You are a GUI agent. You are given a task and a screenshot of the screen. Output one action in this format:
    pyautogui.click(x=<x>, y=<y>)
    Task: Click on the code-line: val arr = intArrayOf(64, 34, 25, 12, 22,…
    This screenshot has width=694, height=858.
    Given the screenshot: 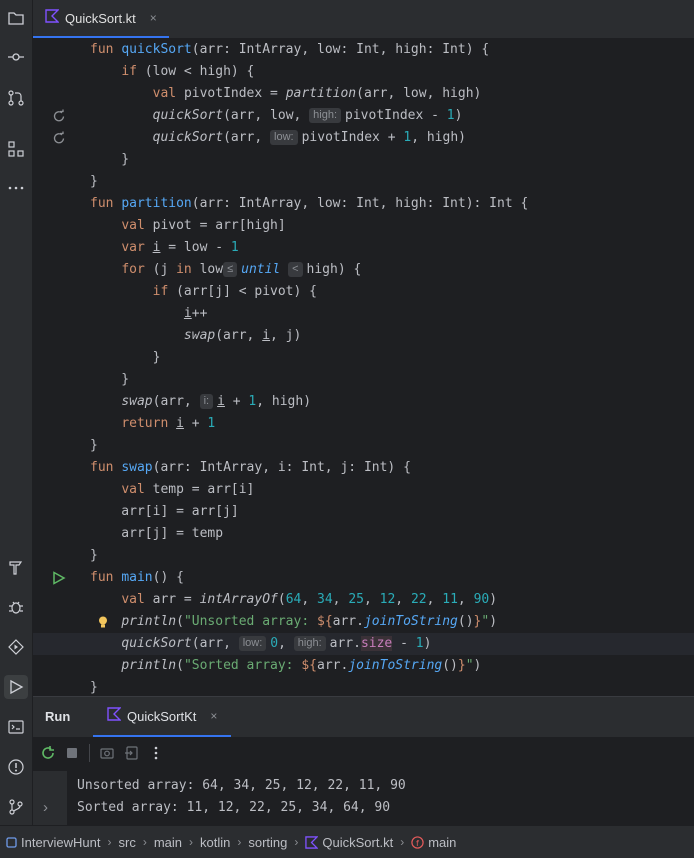 What is the action you would take?
    pyautogui.click(x=363, y=600)
    